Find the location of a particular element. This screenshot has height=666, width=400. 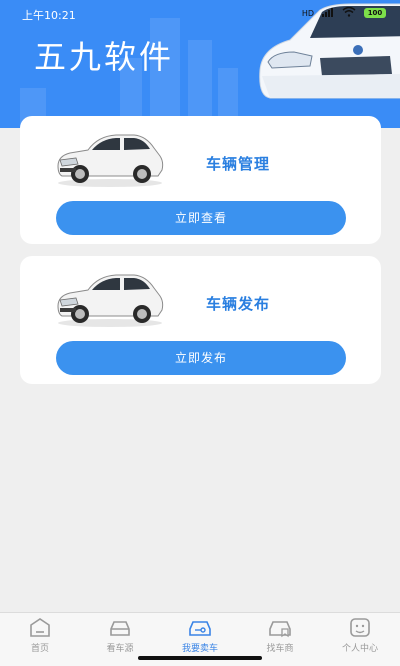

car-front-icon is located at coordinates (120, 628).